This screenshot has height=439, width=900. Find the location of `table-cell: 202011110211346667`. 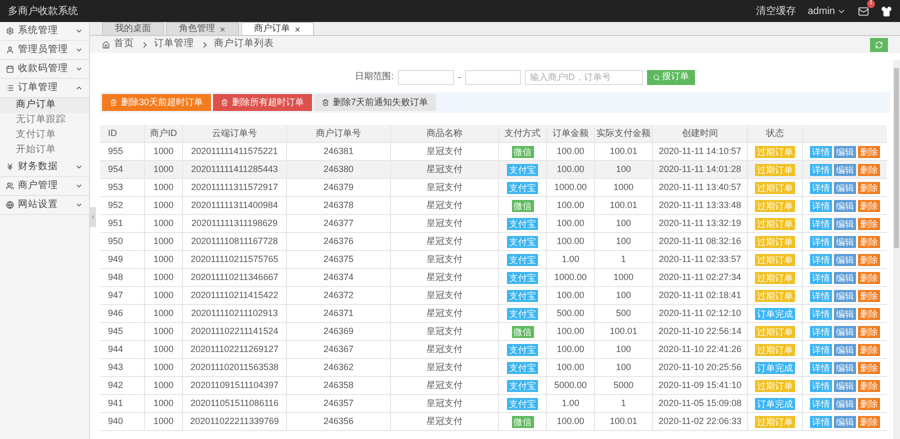

table-cell: 202011110211346667 is located at coordinates (235, 277).